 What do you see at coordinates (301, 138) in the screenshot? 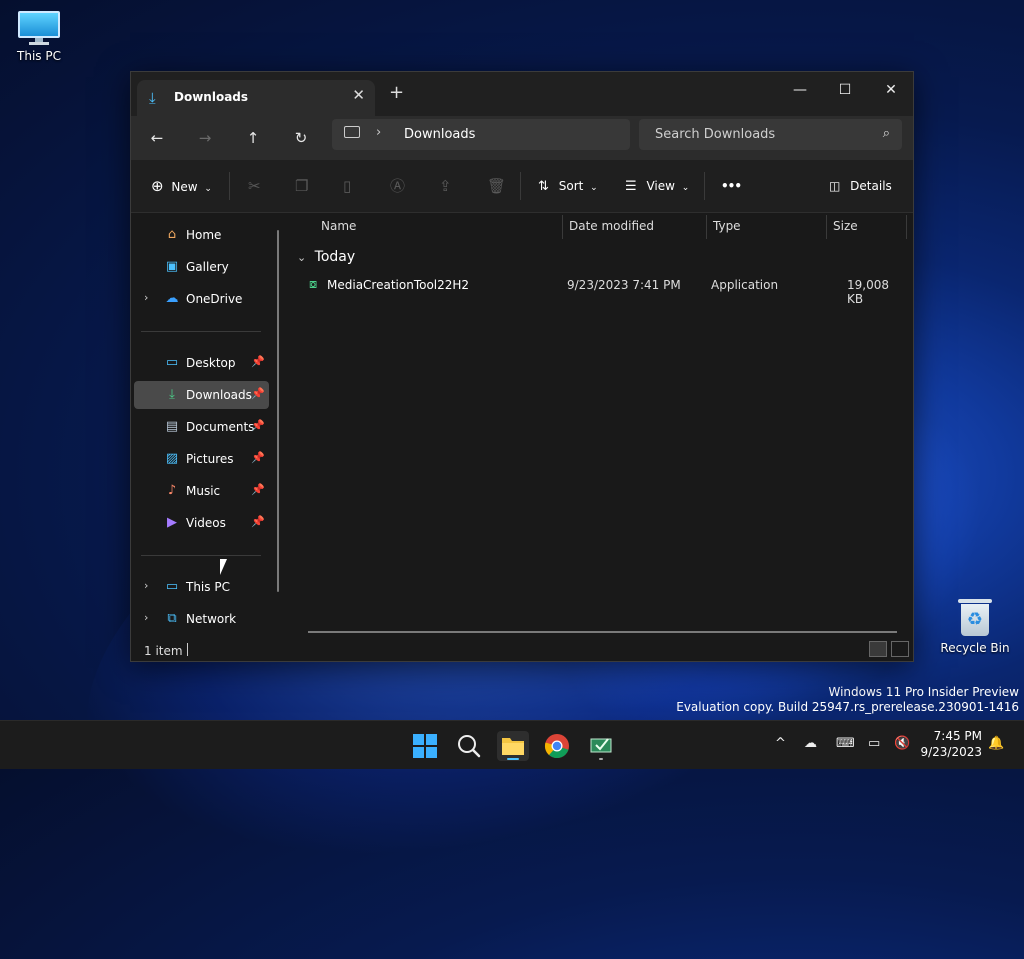
I see `refresh-button: ↻` at bounding box center [301, 138].